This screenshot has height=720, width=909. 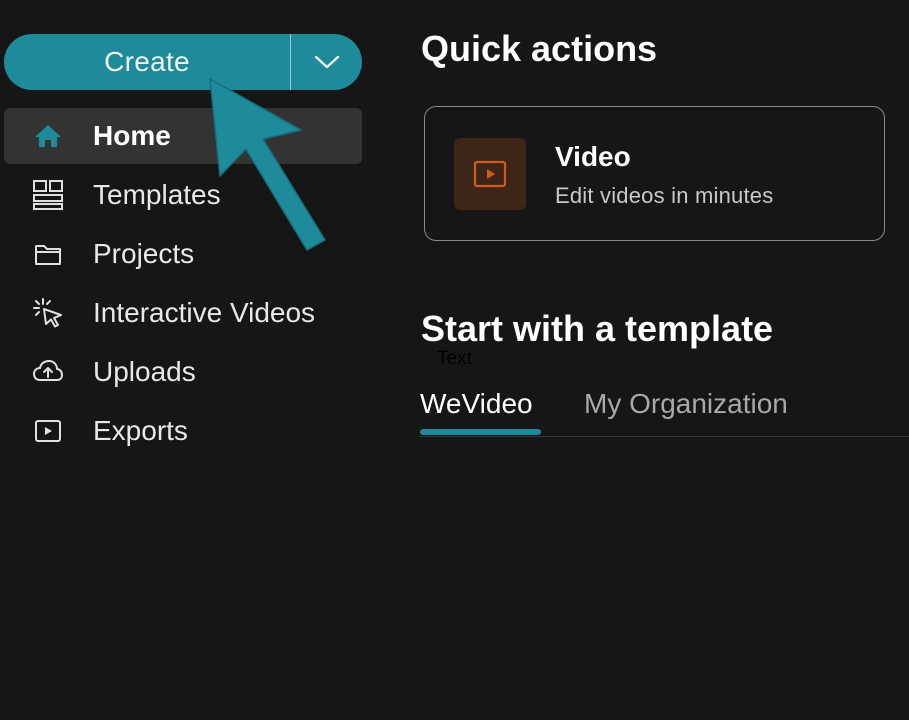 What do you see at coordinates (157, 194) in the screenshot?
I see `sidebar-item-label: Templates` at bounding box center [157, 194].